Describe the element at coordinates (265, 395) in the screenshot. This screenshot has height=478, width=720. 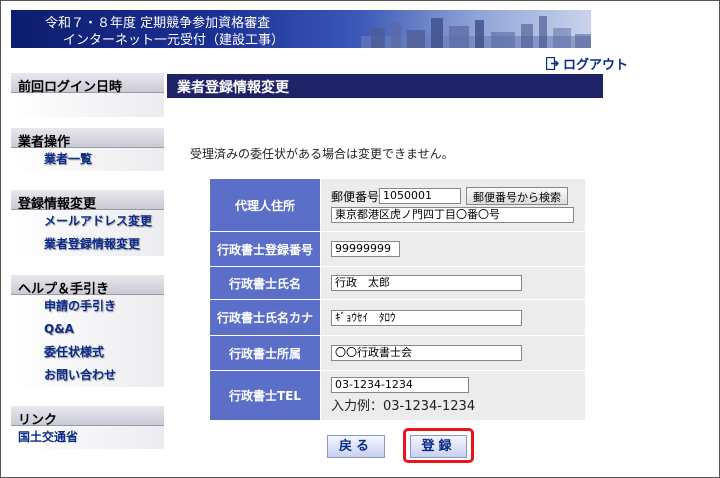
I see `tel-label: 行政書士TEL` at that location.